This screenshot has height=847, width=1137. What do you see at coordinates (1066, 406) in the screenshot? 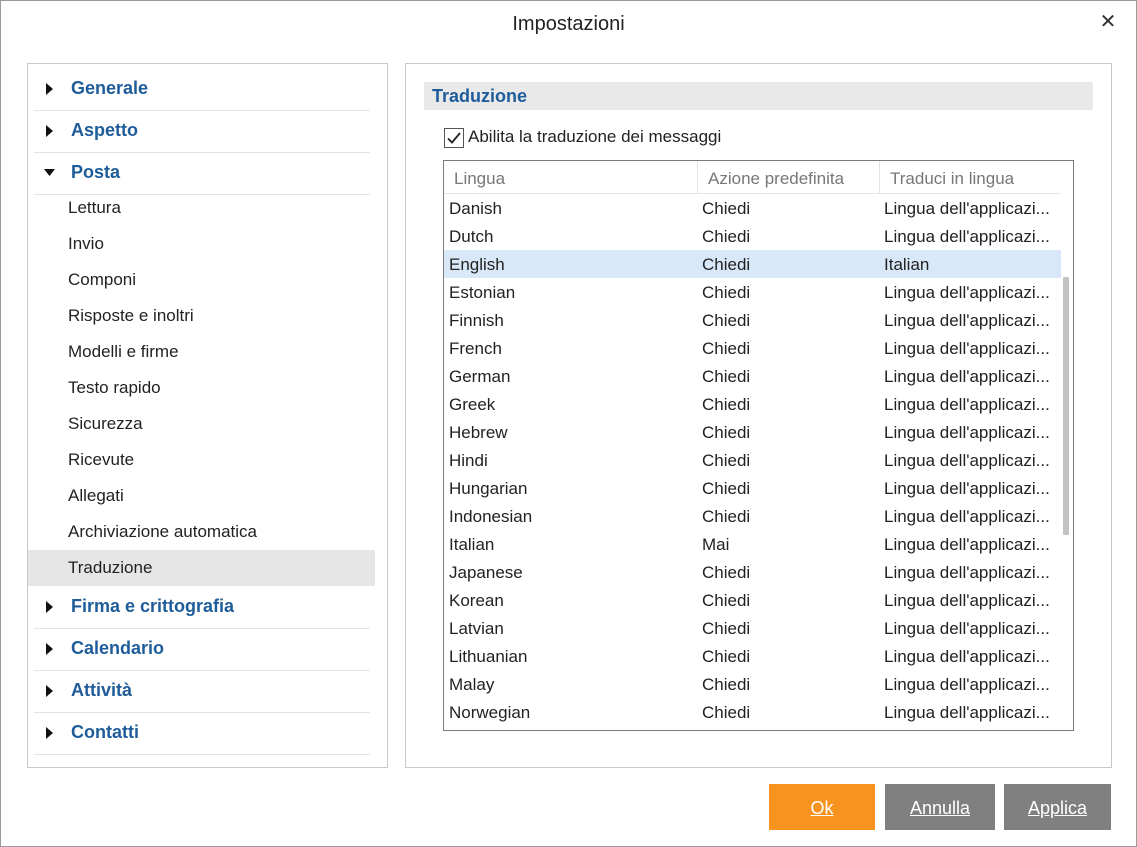
I see `table-scrollbar` at bounding box center [1066, 406].